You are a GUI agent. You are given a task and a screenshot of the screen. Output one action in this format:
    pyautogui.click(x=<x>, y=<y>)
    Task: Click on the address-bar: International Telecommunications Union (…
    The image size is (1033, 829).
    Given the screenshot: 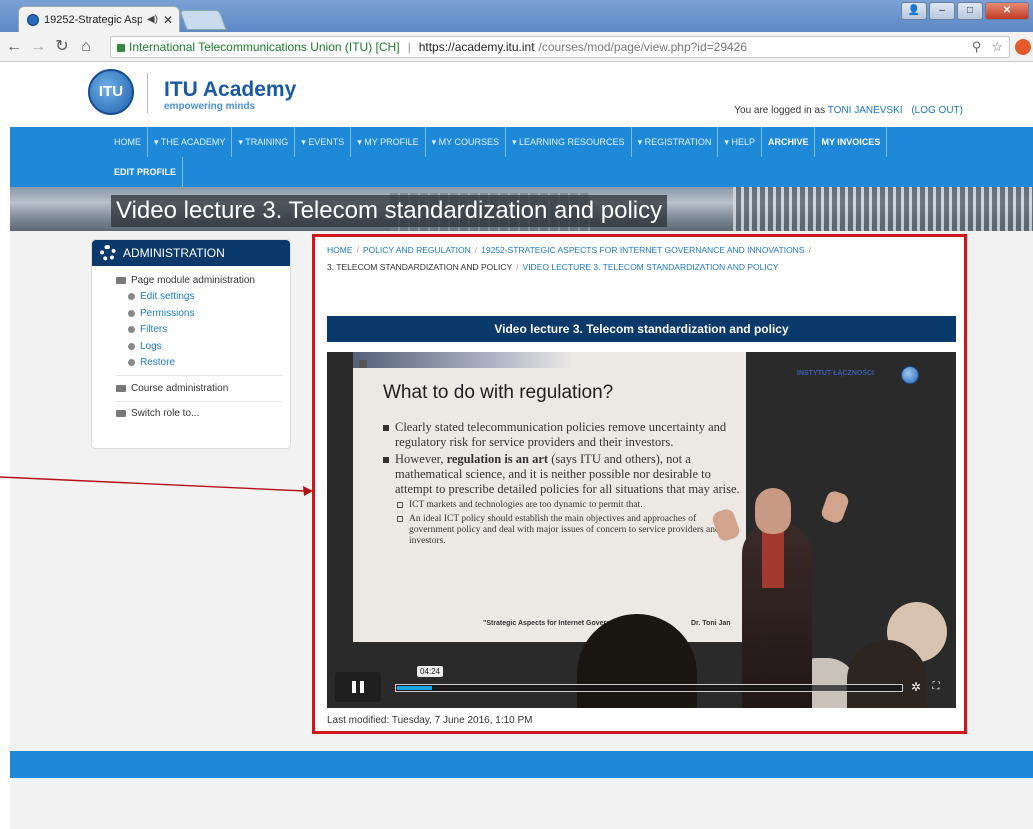 What is the action you would take?
    pyautogui.click(x=560, y=47)
    